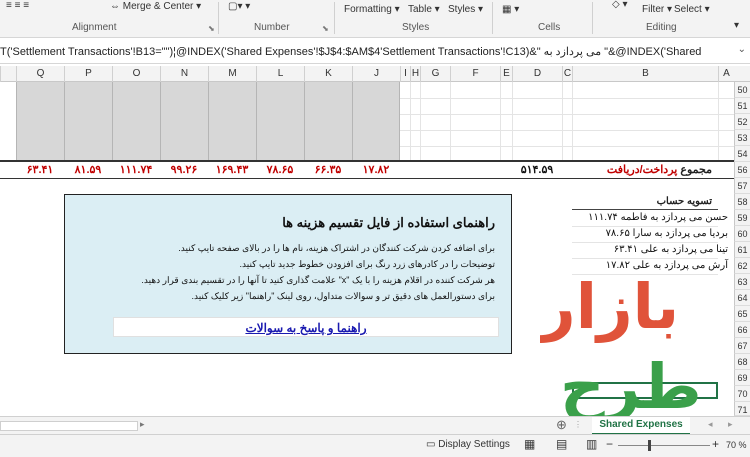 This screenshot has height=457, width=750. Describe the element at coordinates (664, 445) in the screenshot. I see `zoom-slider` at that location.